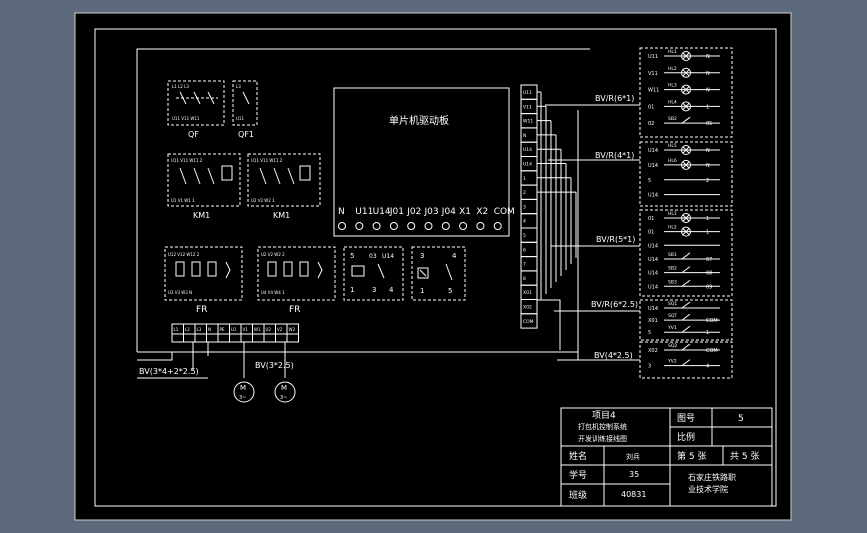 This screenshot has width=867, height=533. I want to click on strip-terminal-label: V11, so click(527, 107).